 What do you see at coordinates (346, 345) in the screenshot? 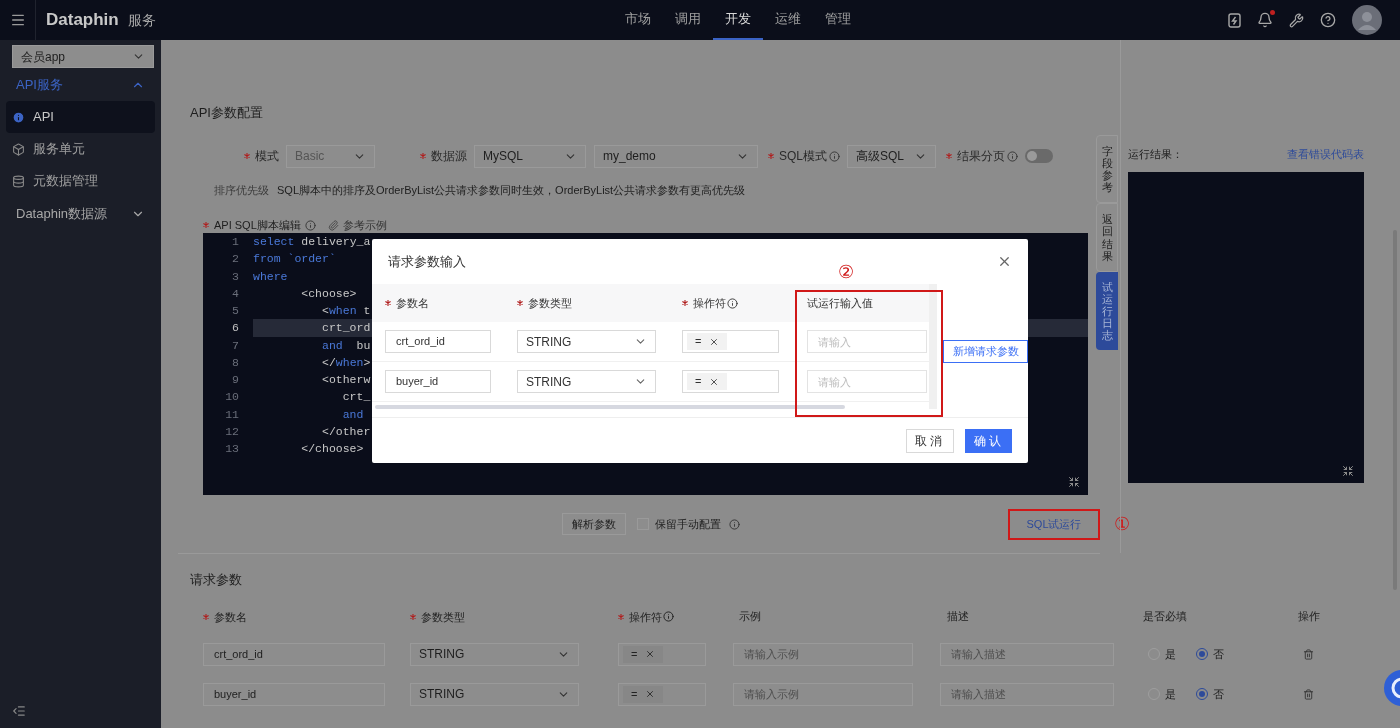
I see `code-line: and bu` at bounding box center [346, 345].